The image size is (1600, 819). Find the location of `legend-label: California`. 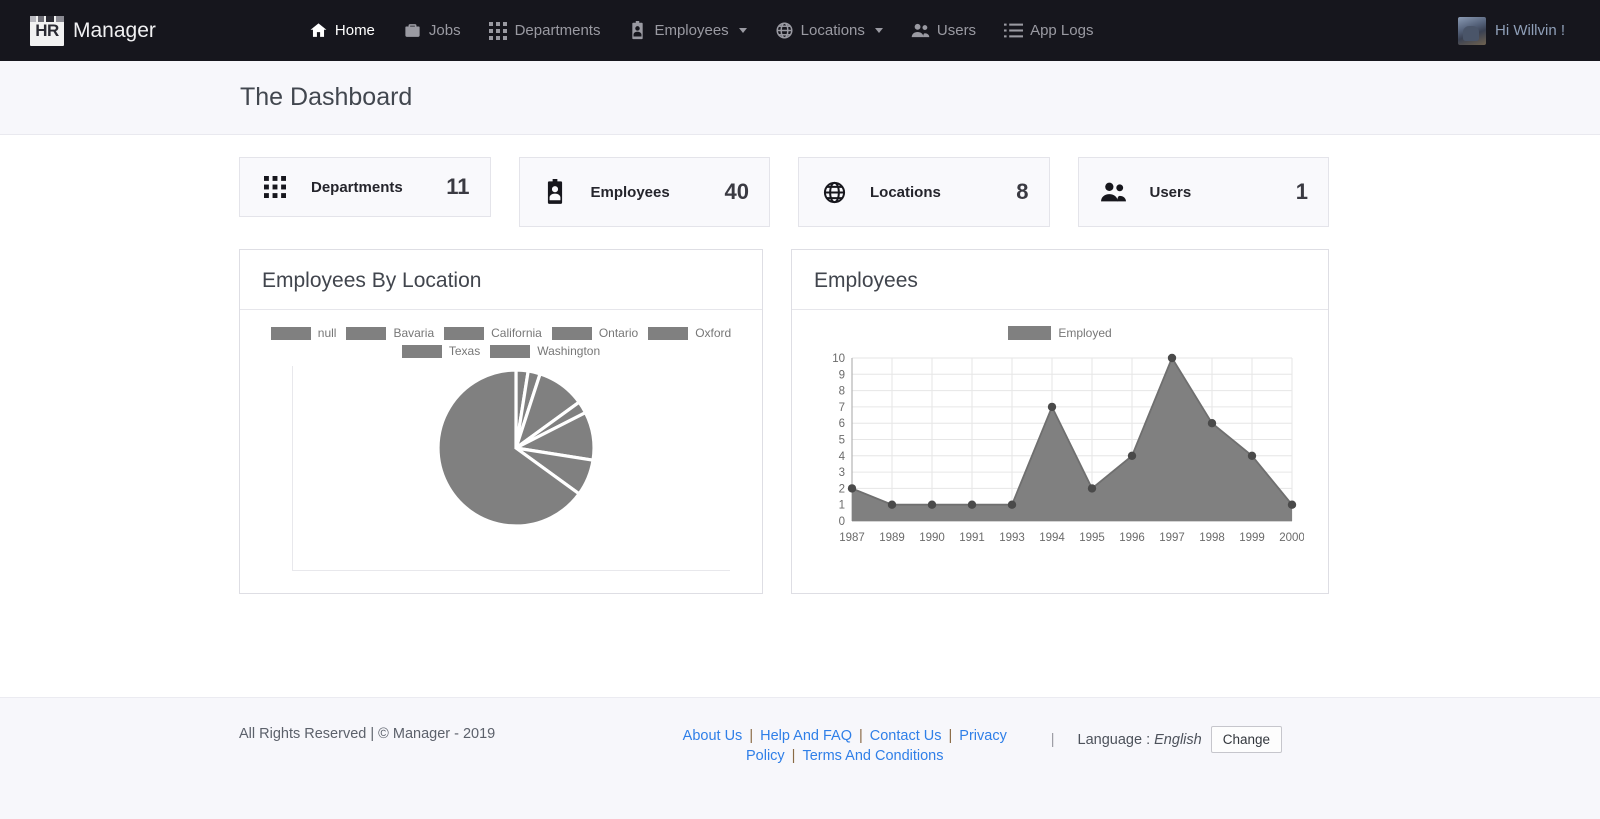

legend-label: California is located at coordinates (516, 333).